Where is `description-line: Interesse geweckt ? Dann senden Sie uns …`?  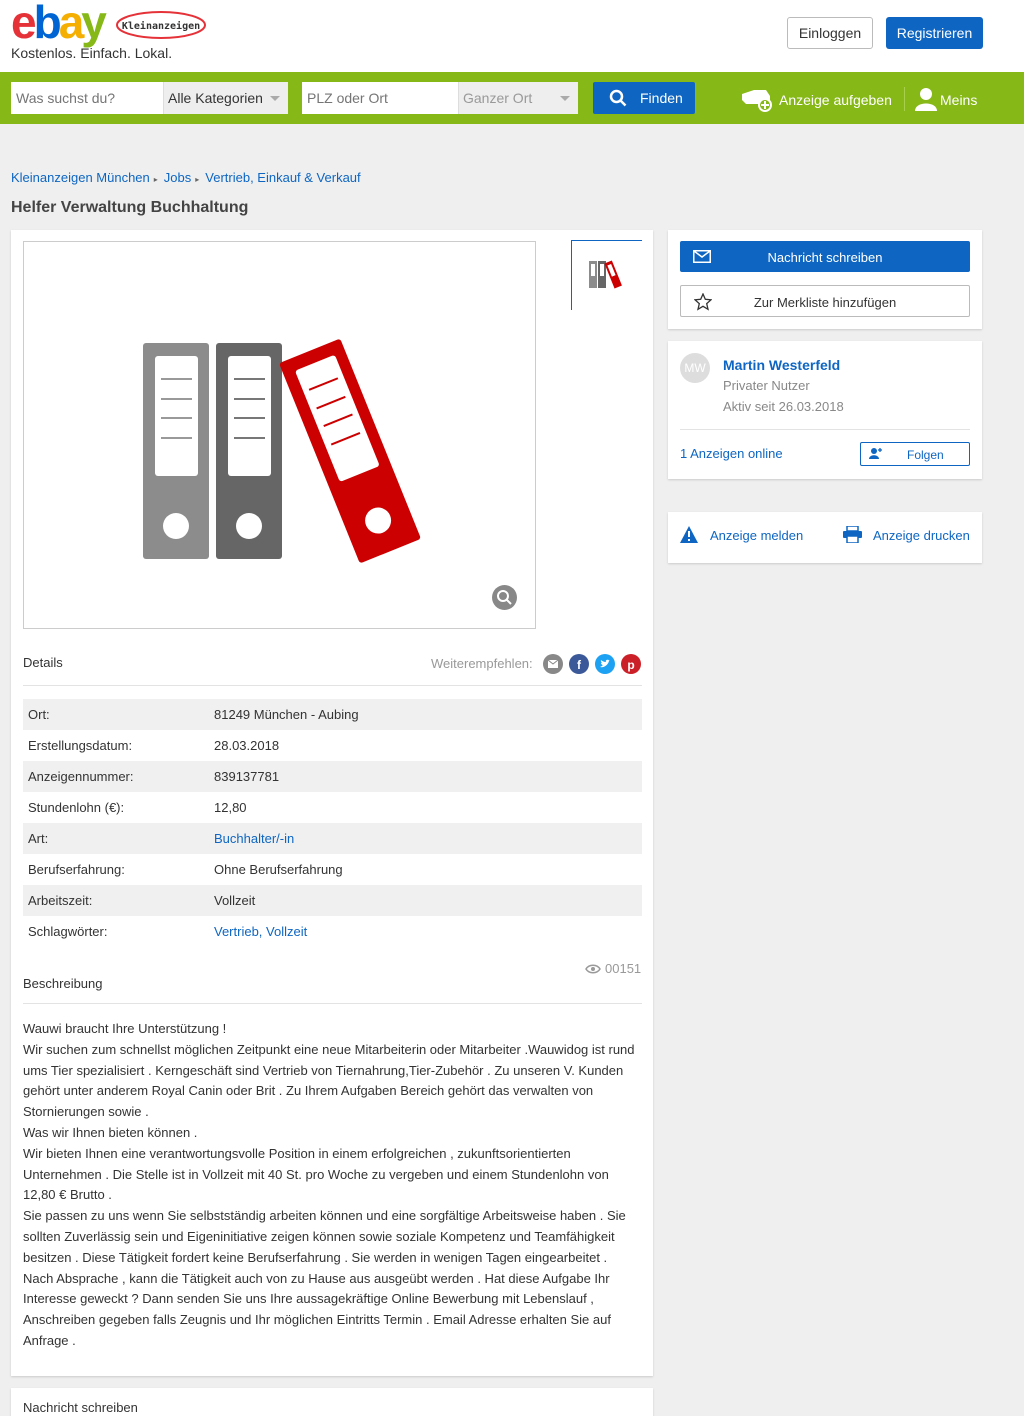
description-line: Interesse geweckt ? Dann senden Sie uns … is located at coordinates (308, 1299).